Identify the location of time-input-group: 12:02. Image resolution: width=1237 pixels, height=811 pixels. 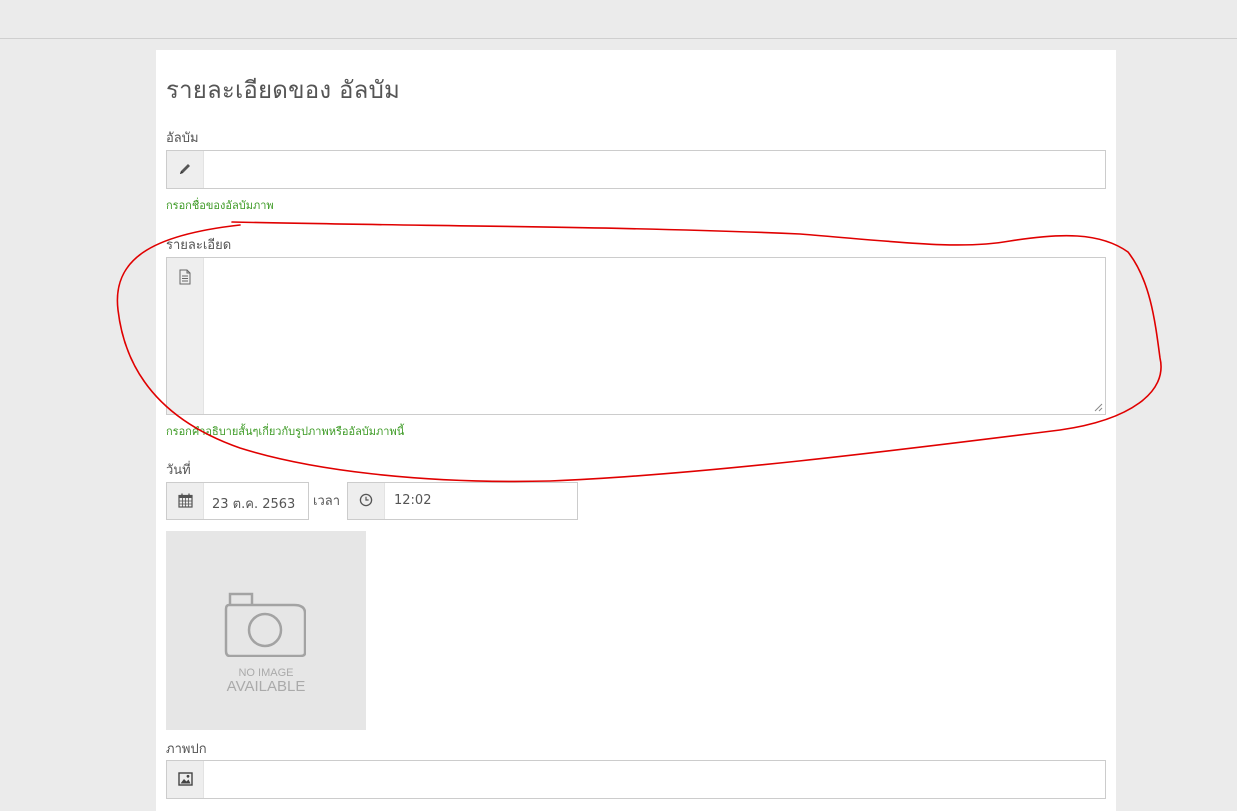
(462, 501).